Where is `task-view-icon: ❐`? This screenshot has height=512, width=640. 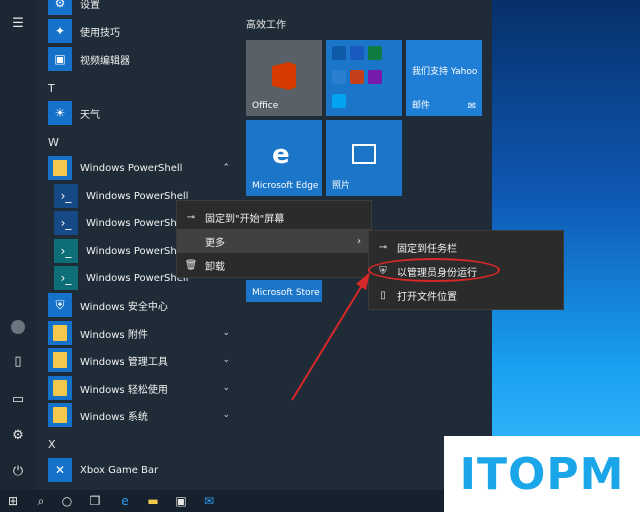 task-view-icon: ❐ is located at coordinates (95, 501).